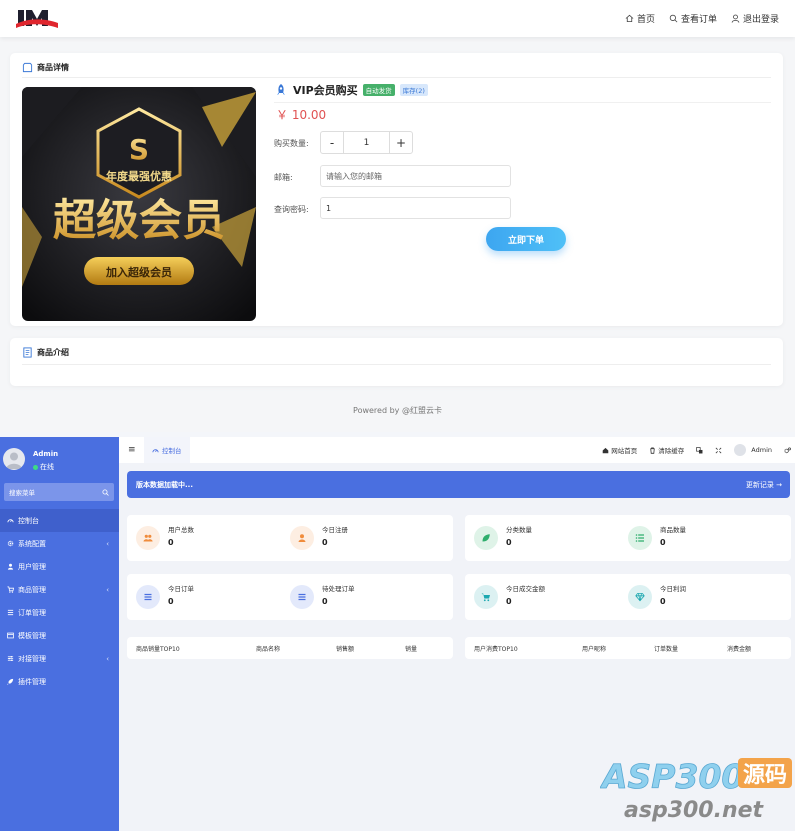 This screenshot has width=795, height=831. What do you see at coordinates (522, 102) in the screenshot?
I see `title-divider` at bounding box center [522, 102].